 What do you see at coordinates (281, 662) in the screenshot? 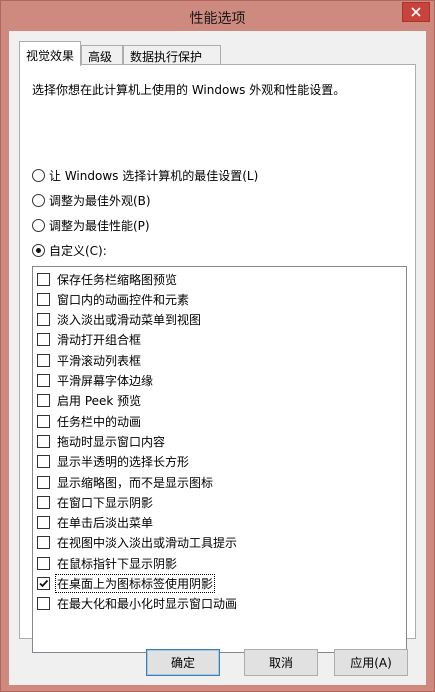
I see `cancel-button: 取消` at bounding box center [281, 662].